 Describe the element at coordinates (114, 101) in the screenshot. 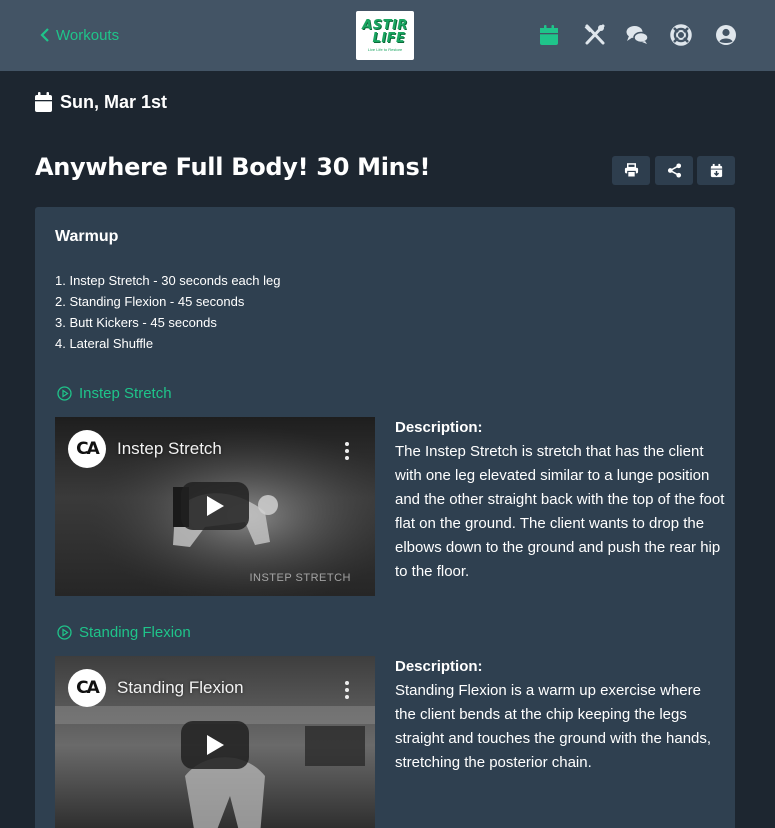

I see `date-text: Sun, Mar 1st` at that location.